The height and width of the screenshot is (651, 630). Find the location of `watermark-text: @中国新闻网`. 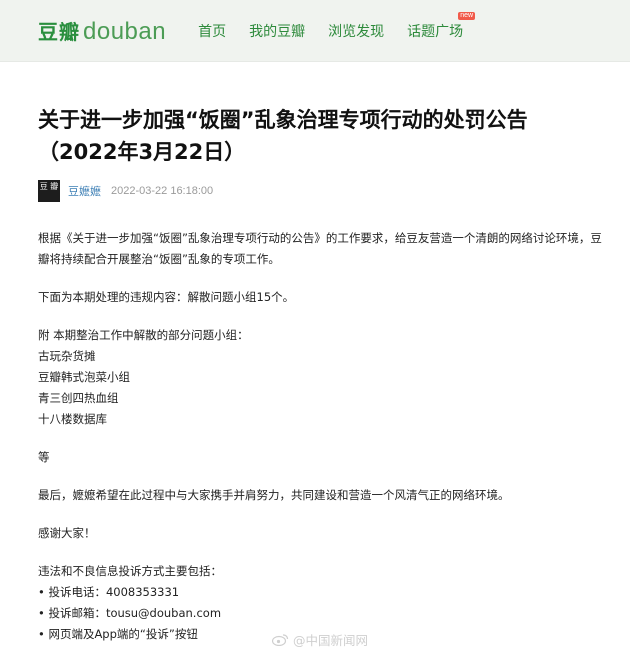

watermark-text: @中国新闻网 is located at coordinates (331, 640).